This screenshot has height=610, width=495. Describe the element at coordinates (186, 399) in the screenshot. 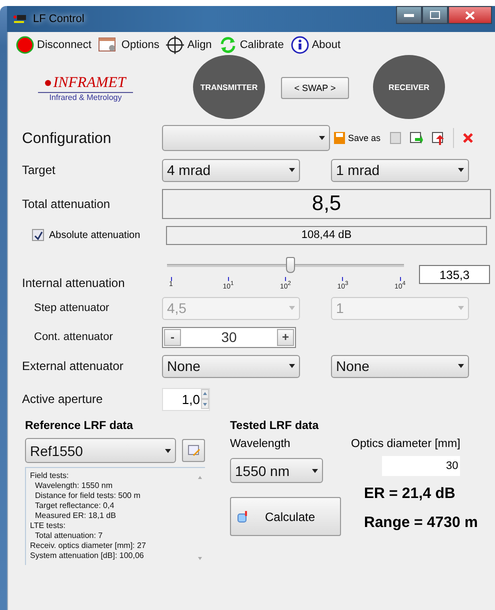

I see `active-aperture-spinner: 1,0` at that location.